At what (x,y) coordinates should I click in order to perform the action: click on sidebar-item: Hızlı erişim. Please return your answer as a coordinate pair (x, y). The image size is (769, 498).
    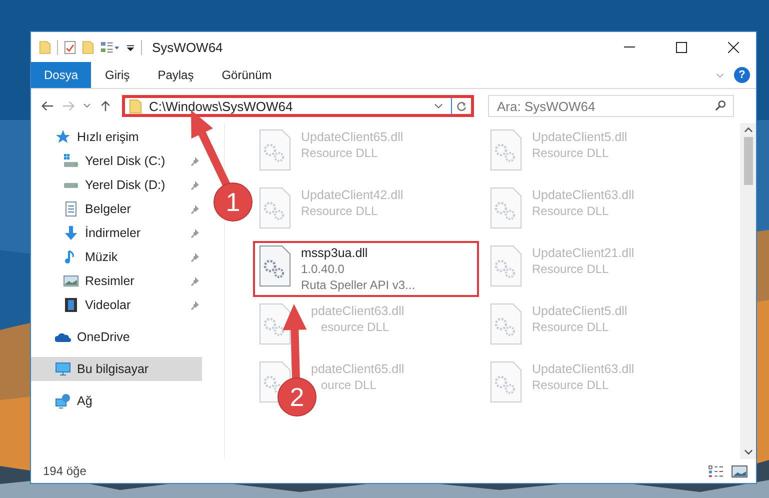
    Looking at the image, I should click on (116, 137).